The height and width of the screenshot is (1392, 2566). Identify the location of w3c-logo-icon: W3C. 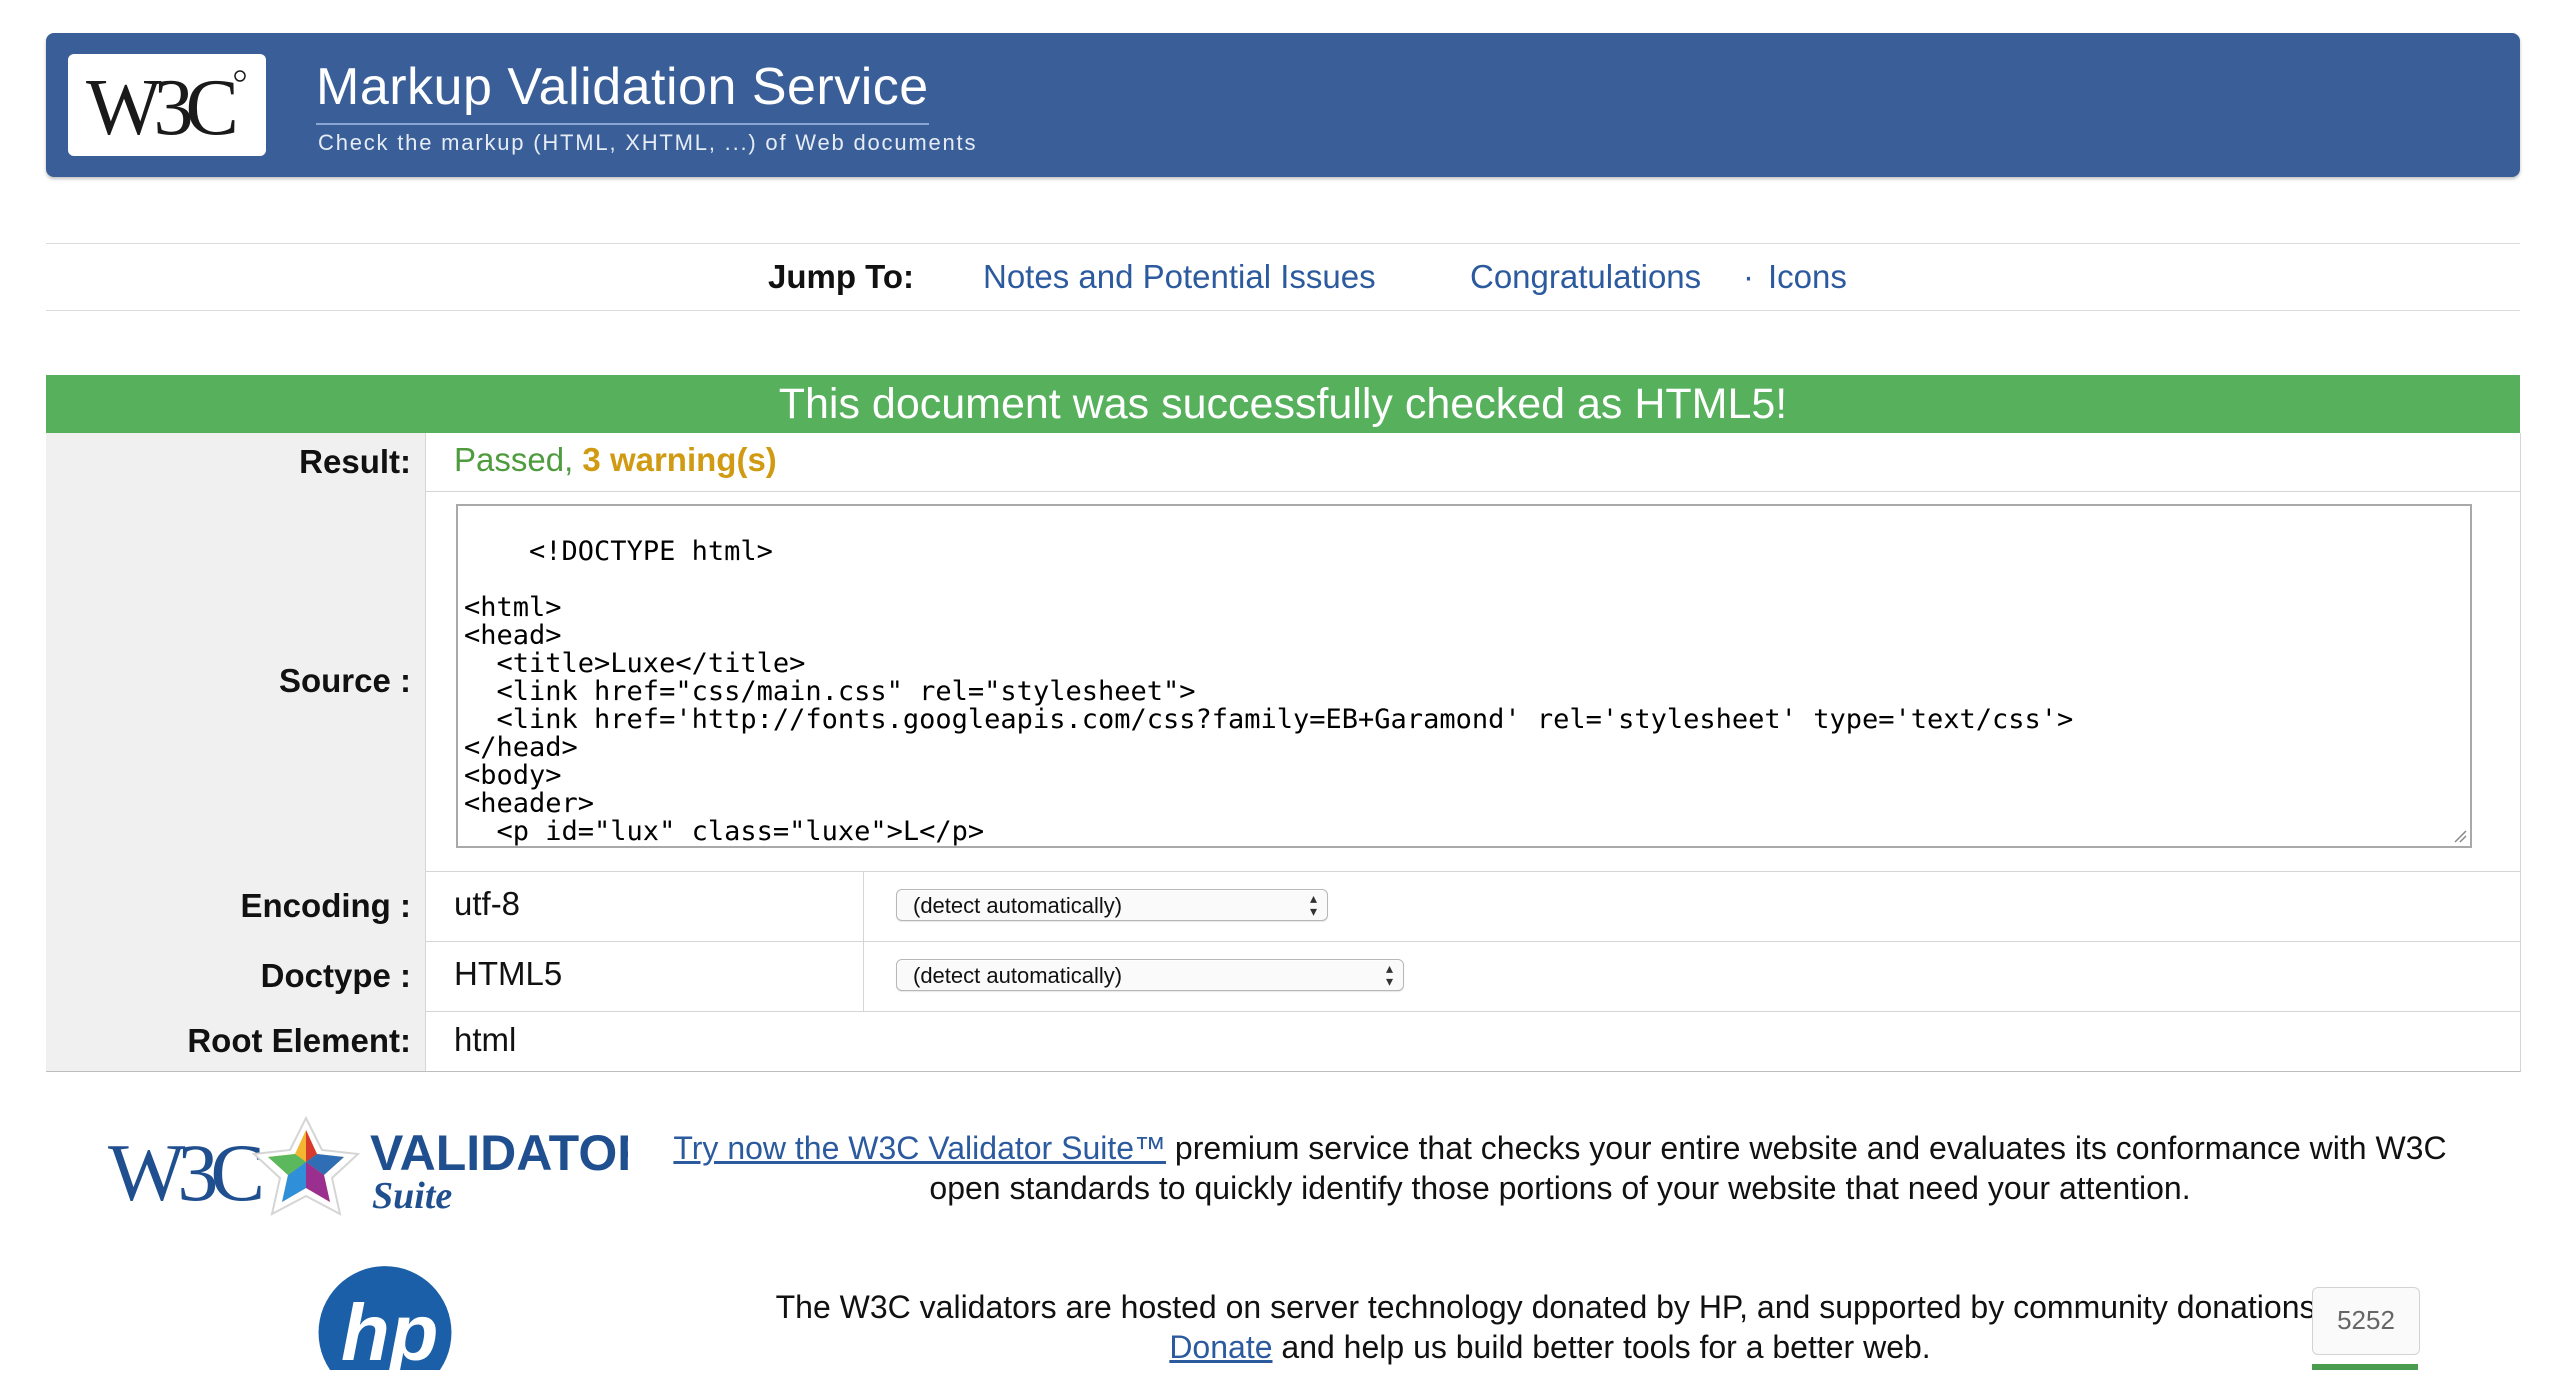
(166, 106).